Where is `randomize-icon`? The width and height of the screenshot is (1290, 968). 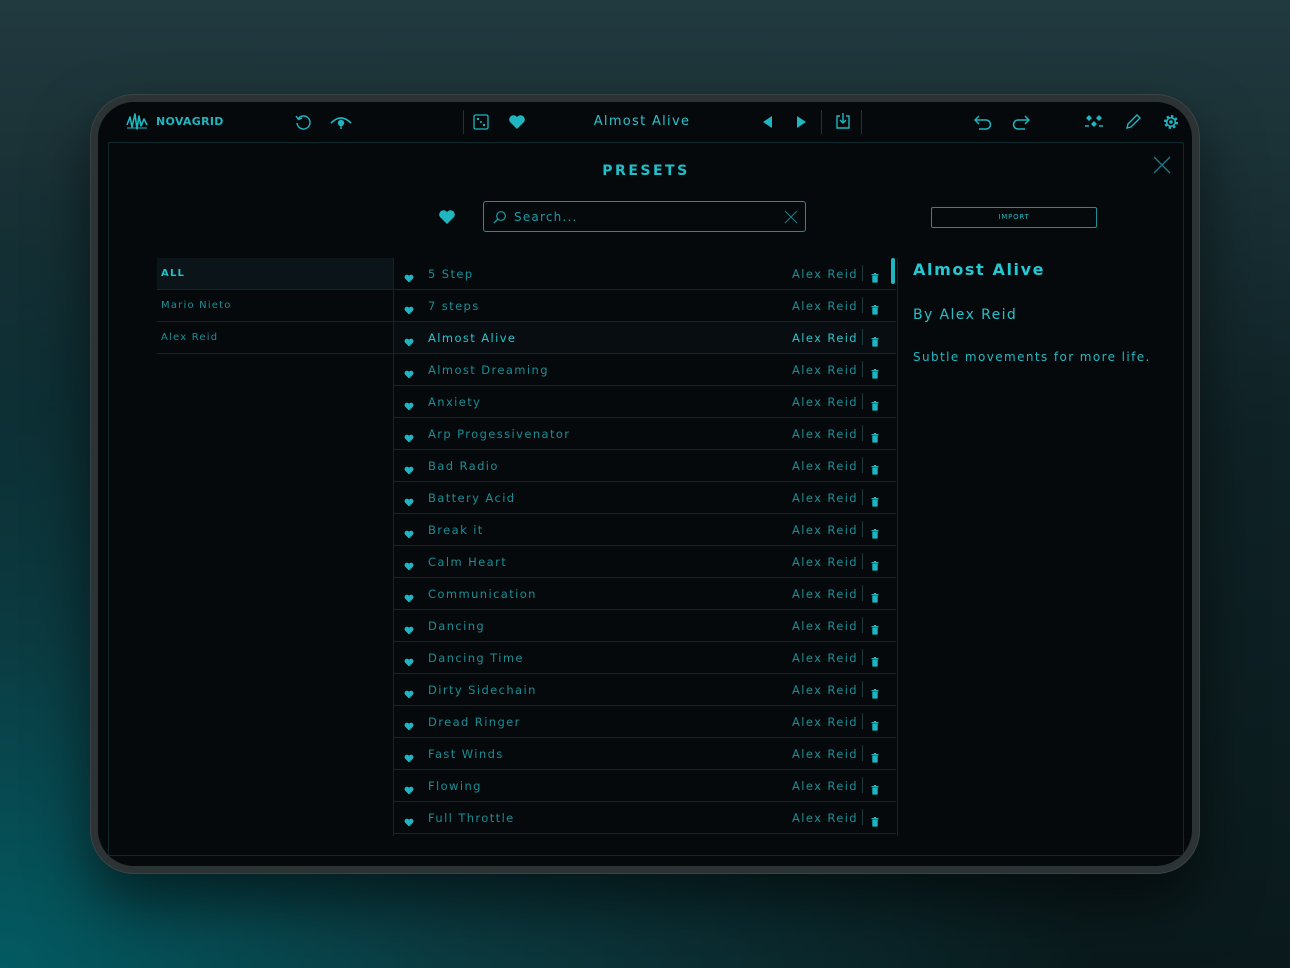
randomize-icon is located at coordinates (481, 122).